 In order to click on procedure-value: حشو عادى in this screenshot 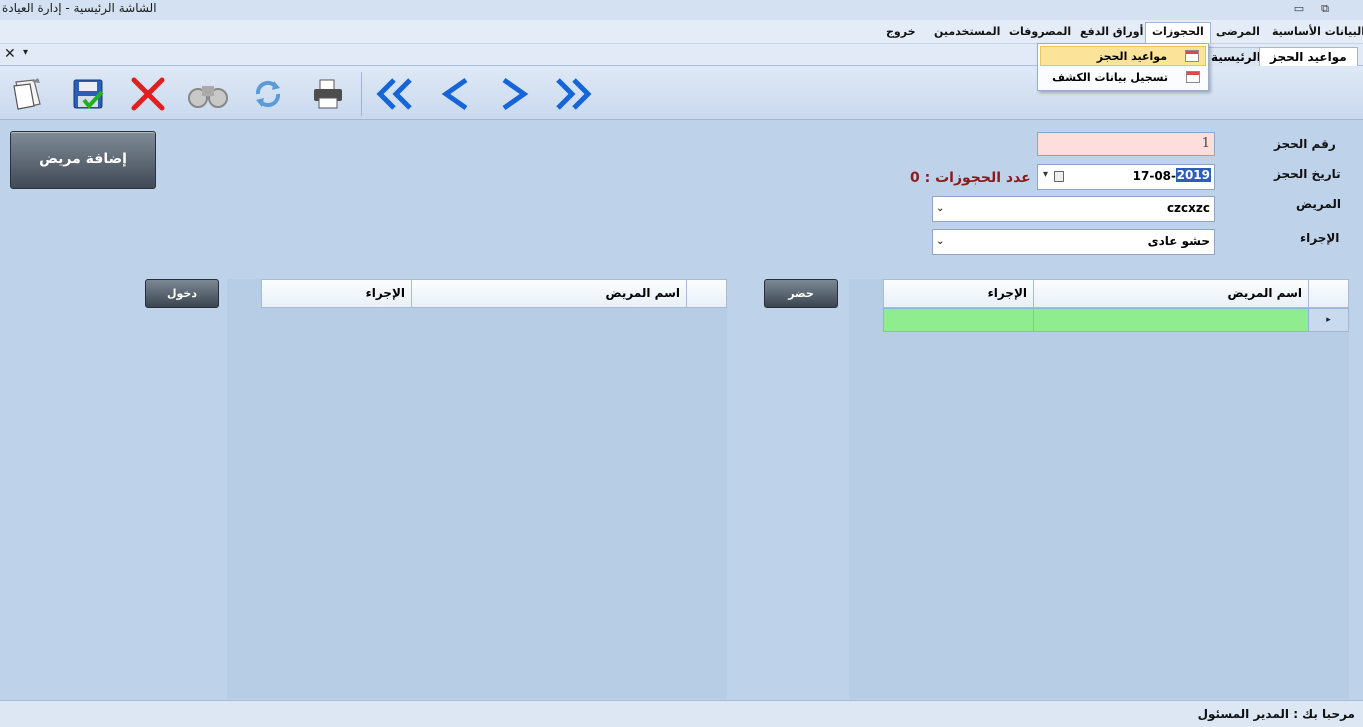, I will do `click(1178, 241)`.